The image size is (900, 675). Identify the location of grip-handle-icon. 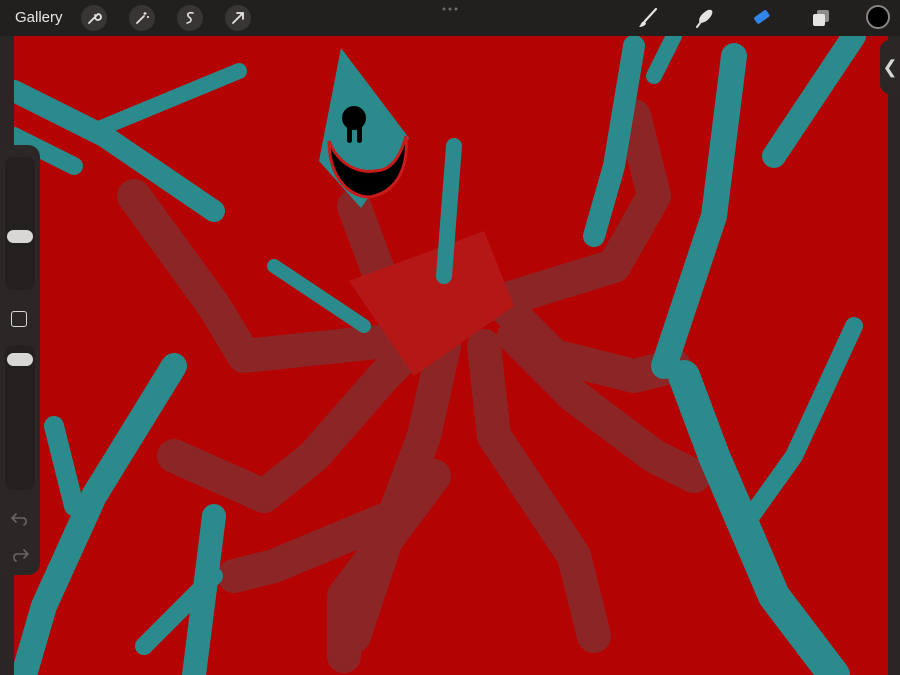
(450, 9).